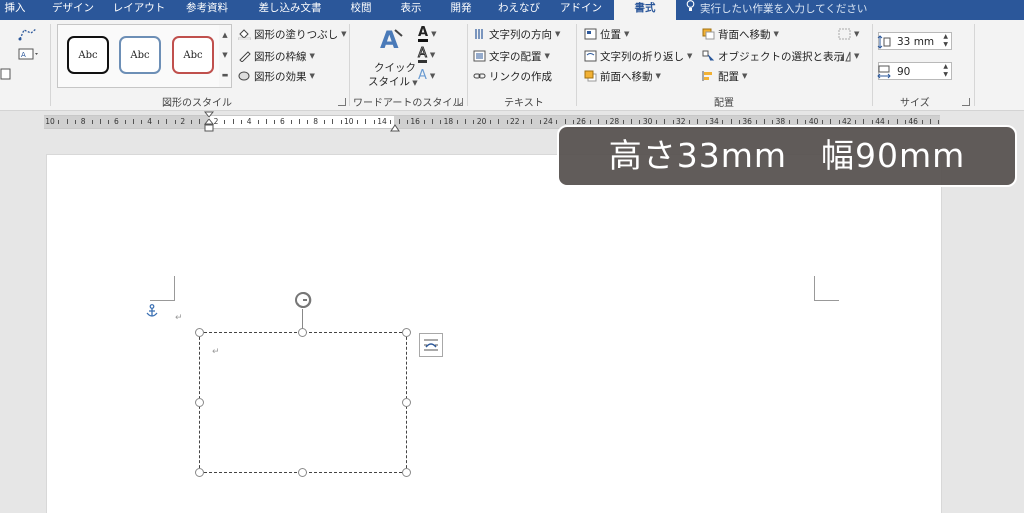 The width and height of the screenshot is (1024, 513). I want to click on resize-handle-bottom, so click(302, 472).